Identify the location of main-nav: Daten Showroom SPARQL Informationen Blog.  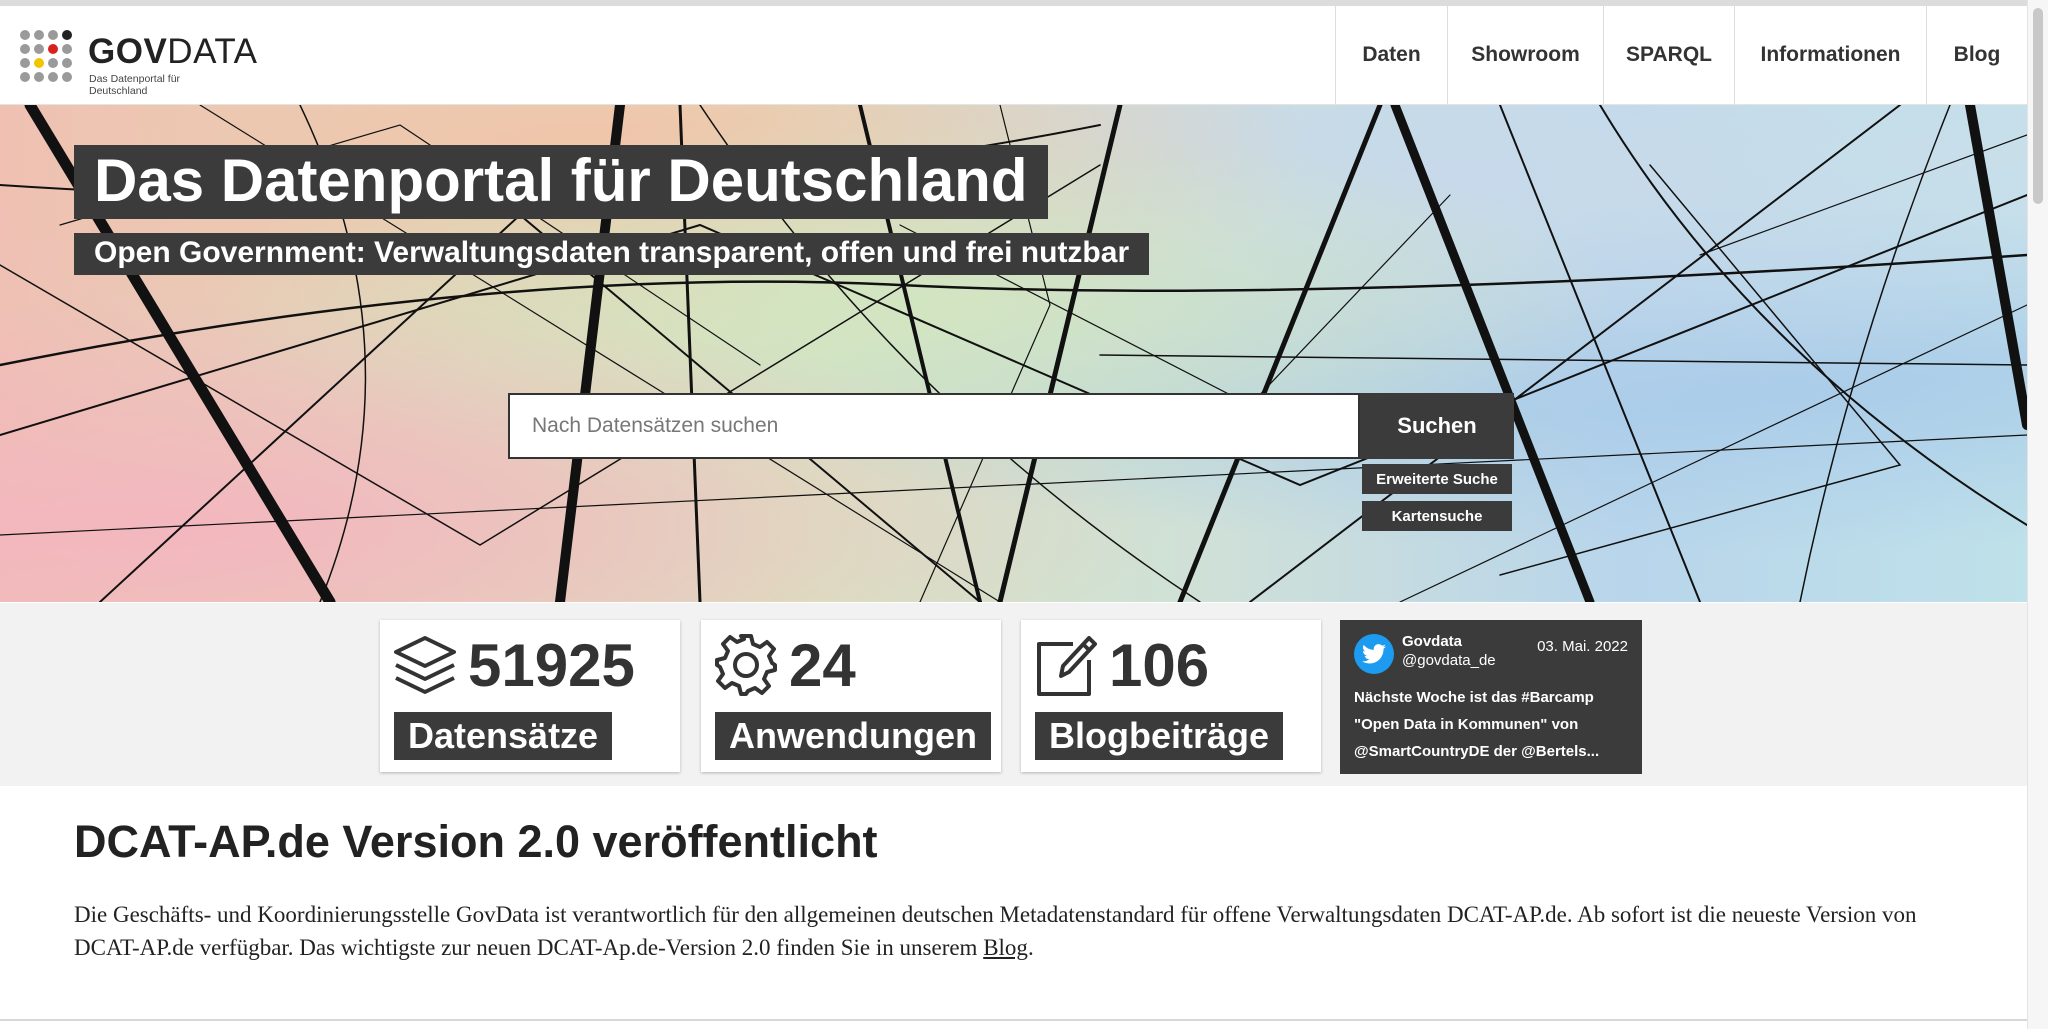
(1681, 55).